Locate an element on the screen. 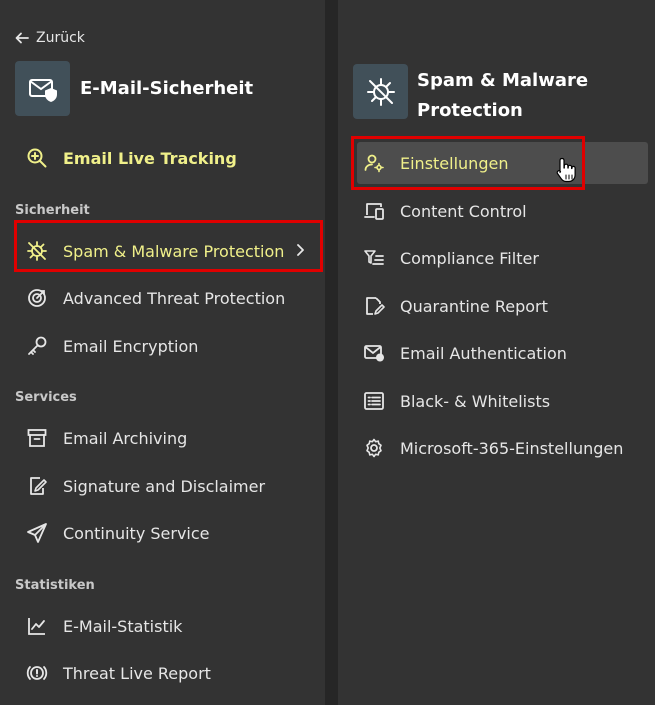 Image resolution: width=655 pixels, height=705 pixels. menu-black-whitelists: Black- & Whitelists is located at coordinates (456, 401).